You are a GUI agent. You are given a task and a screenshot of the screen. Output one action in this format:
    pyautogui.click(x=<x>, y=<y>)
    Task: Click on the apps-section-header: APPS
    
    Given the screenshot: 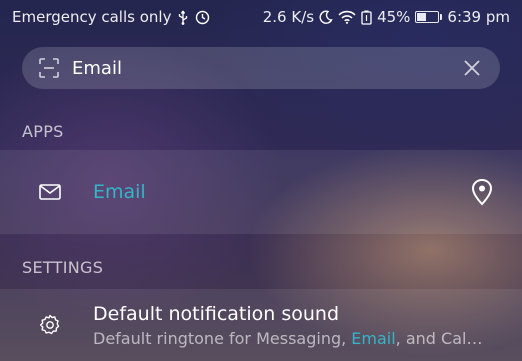 What is the action you would take?
    pyautogui.click(x=43, y=131)
    